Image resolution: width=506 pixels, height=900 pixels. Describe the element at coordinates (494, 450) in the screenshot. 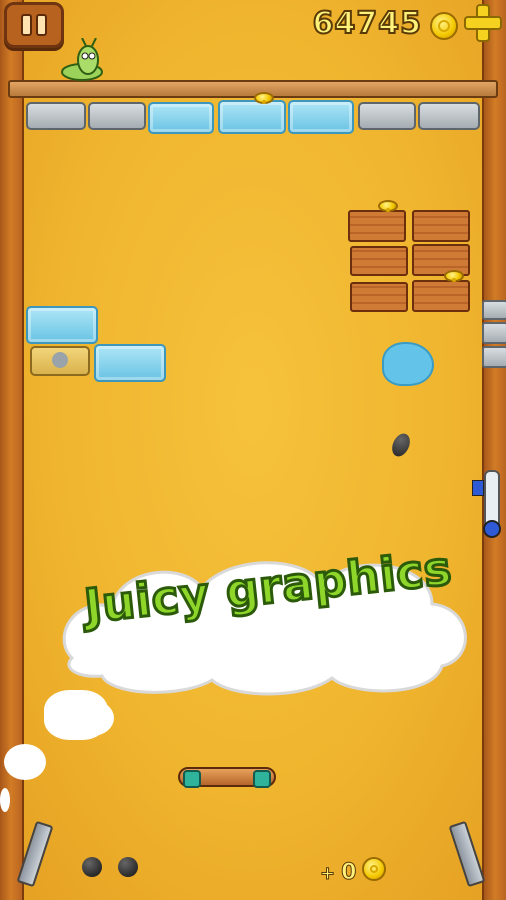

I see `right-wall` at that location.